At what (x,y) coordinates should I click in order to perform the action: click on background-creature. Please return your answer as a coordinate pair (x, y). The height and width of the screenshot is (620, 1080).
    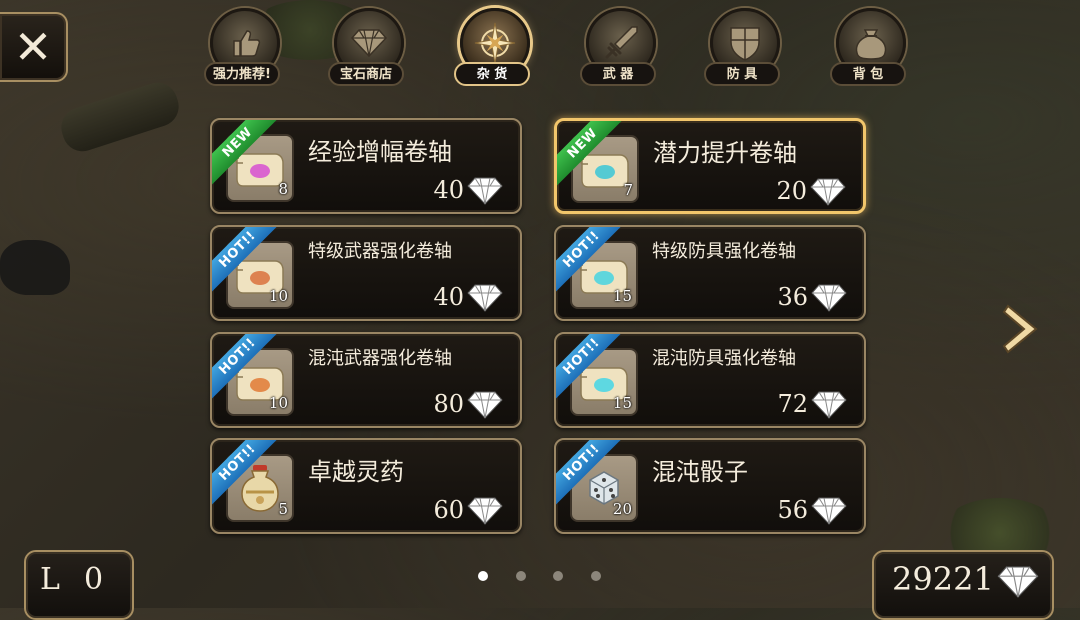
    Looking at the image, I should click on (35, 267).